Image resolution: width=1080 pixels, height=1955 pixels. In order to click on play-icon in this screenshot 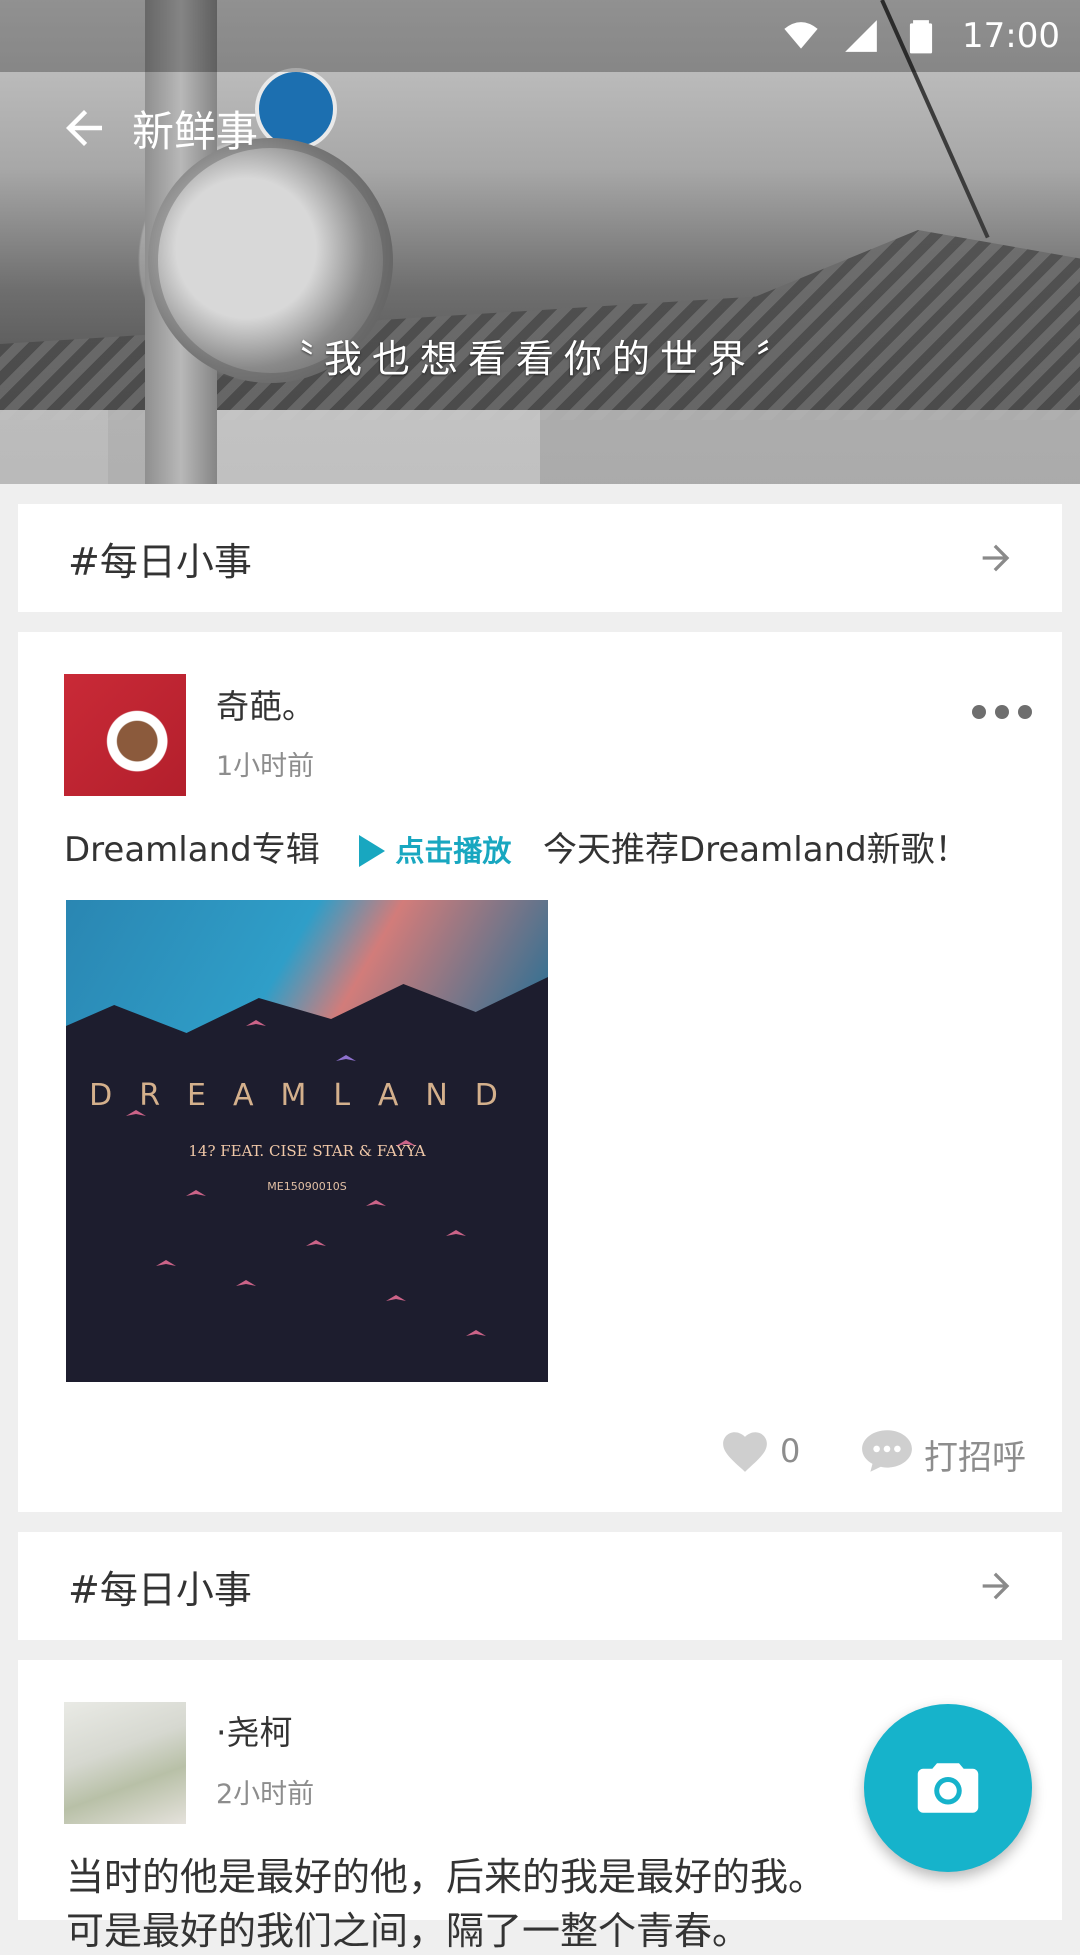, I will do `click(372, 851)`.